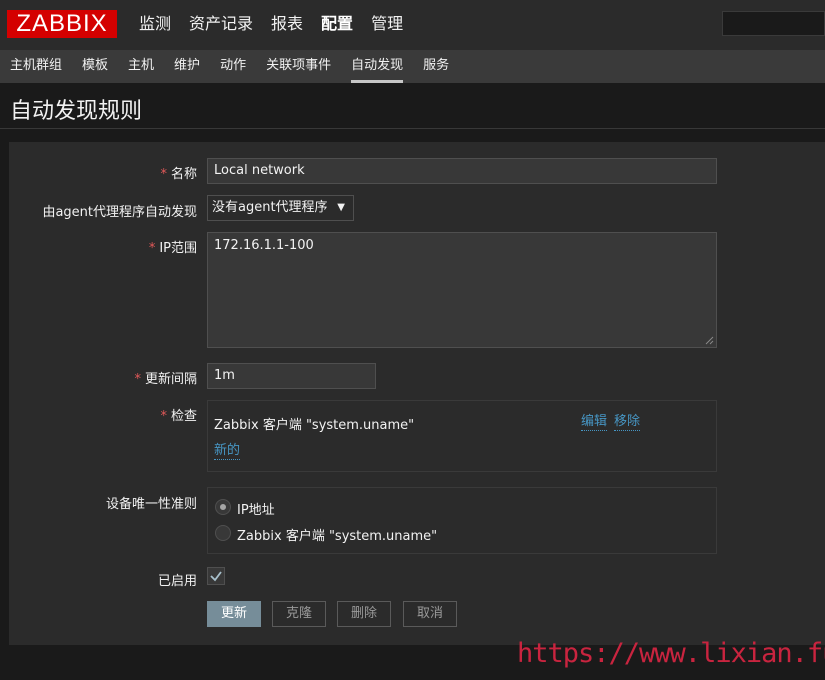 This screenshot has width=825, height=680. Describe the element at coordinates (227, 451) in the screenshot. I see `new-check-link: 新的` at that location.